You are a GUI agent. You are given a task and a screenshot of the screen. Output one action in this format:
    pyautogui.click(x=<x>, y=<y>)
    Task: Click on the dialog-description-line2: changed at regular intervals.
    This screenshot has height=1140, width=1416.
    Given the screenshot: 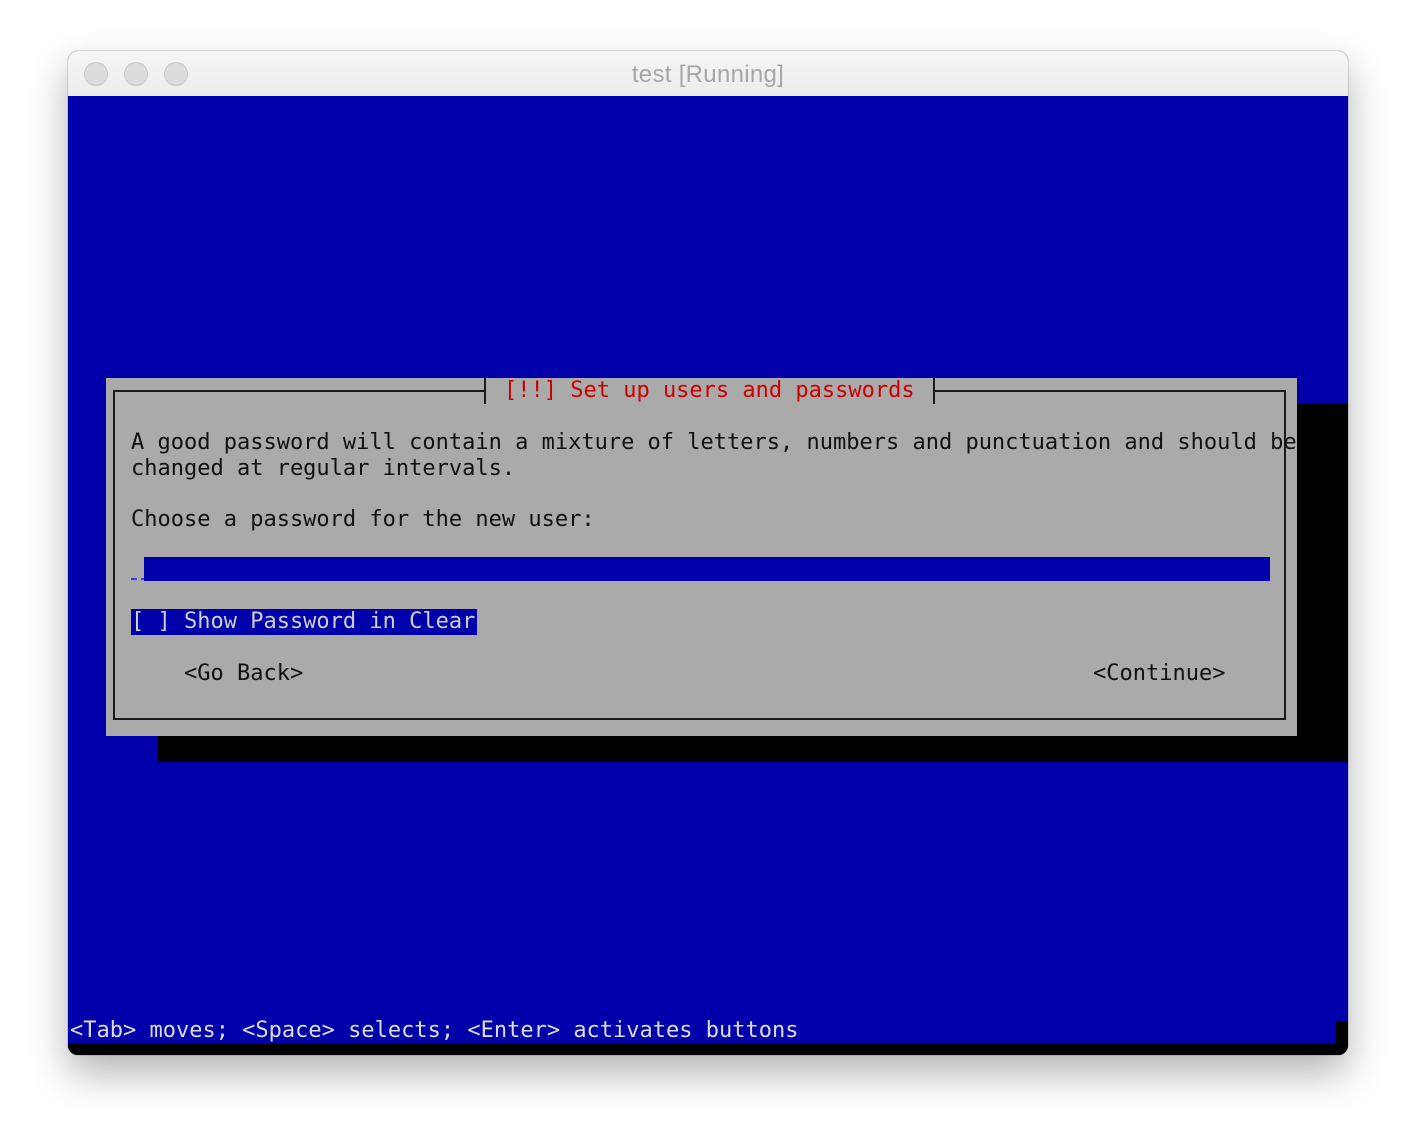 What is the action you would take?
    pyautogui.click(x=323, y=468)
    